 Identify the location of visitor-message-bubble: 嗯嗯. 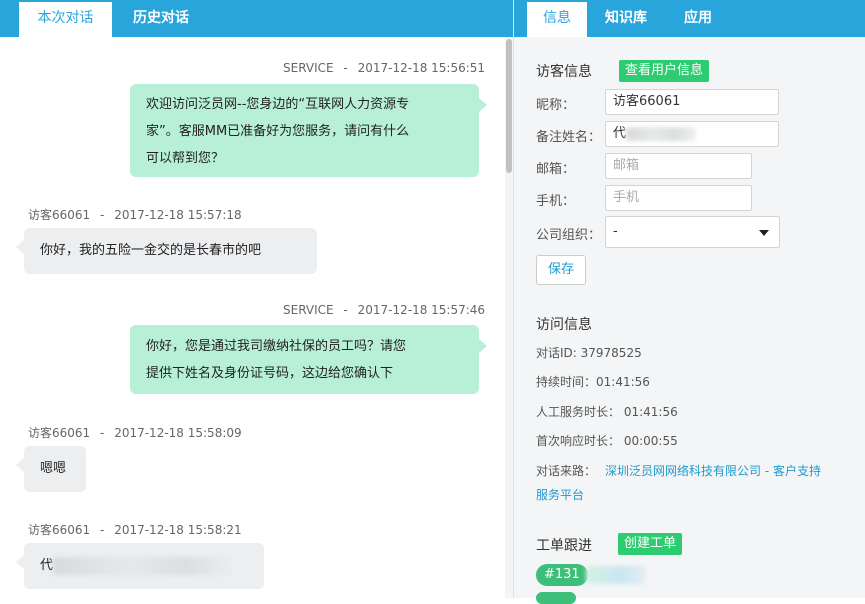
(51, 469).